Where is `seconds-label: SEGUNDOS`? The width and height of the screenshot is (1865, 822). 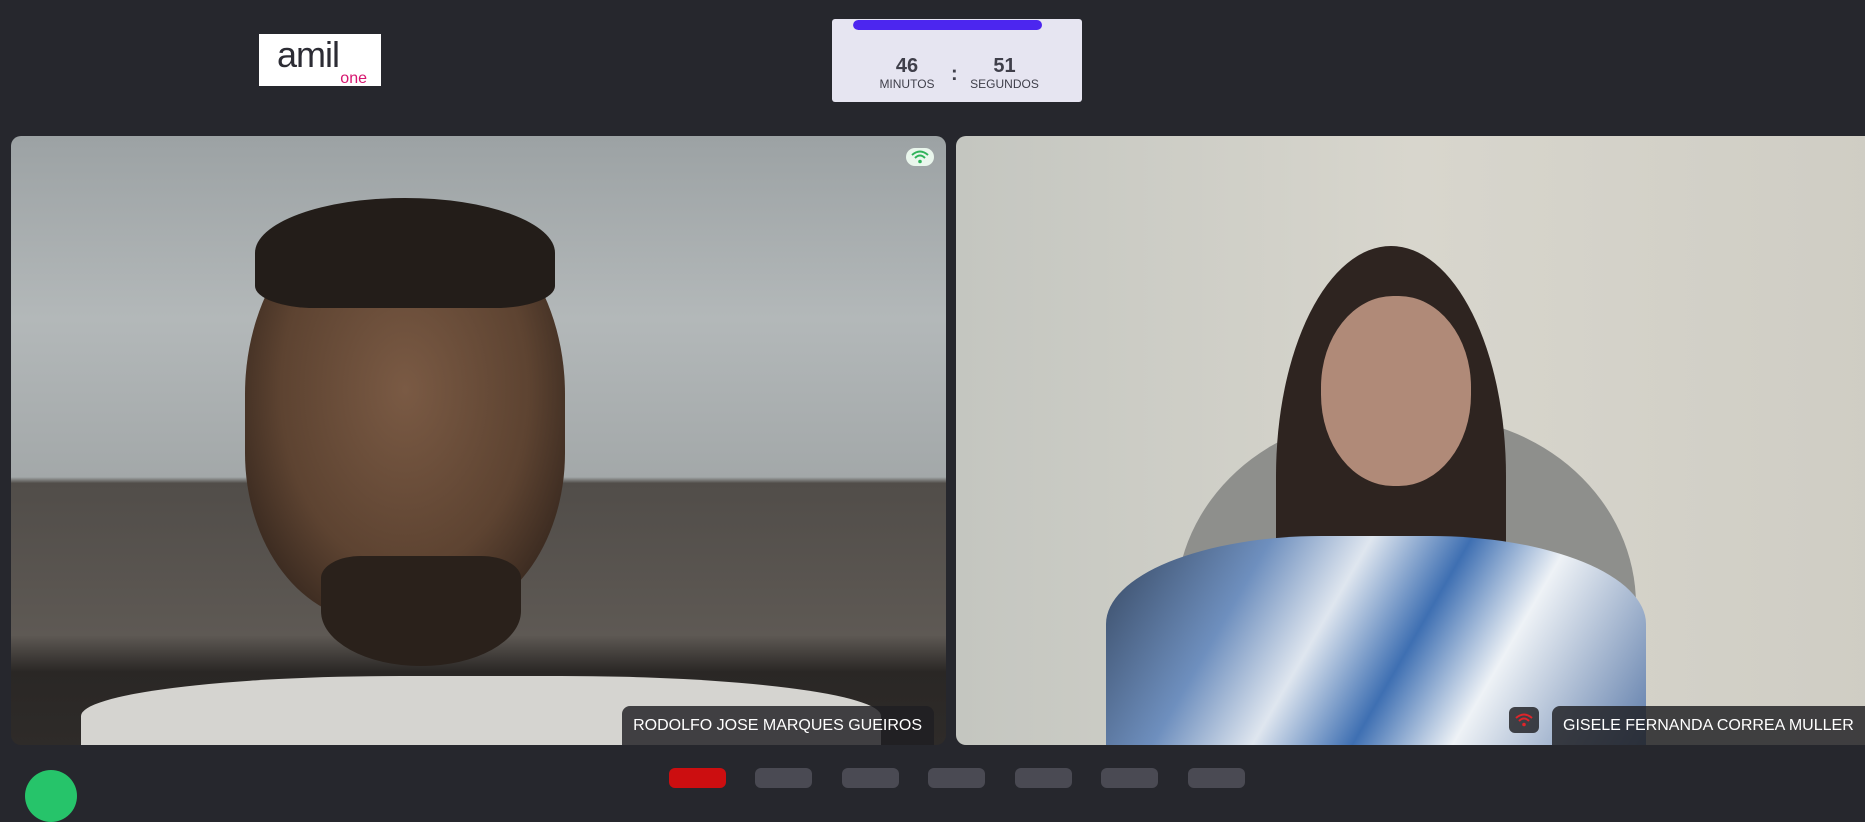
seconds-label: SEGUNDOS is located at coordinates (1004, 84).